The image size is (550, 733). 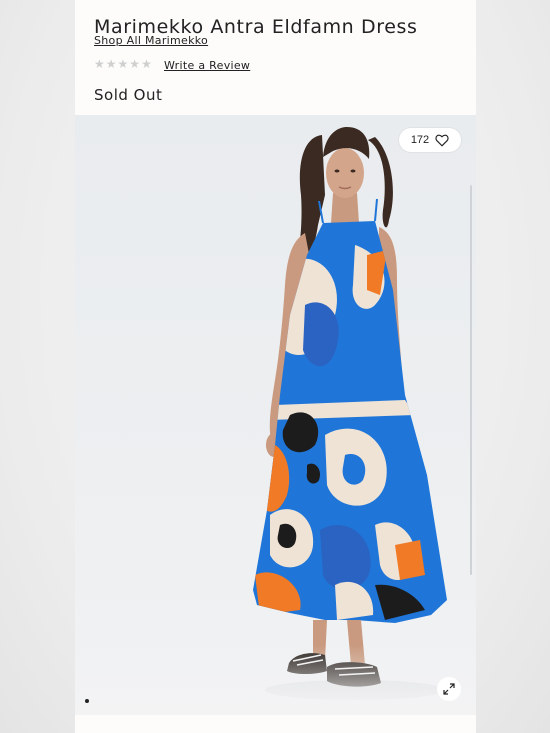 I want to click on like-button: 172, so click(x=430, y=140).